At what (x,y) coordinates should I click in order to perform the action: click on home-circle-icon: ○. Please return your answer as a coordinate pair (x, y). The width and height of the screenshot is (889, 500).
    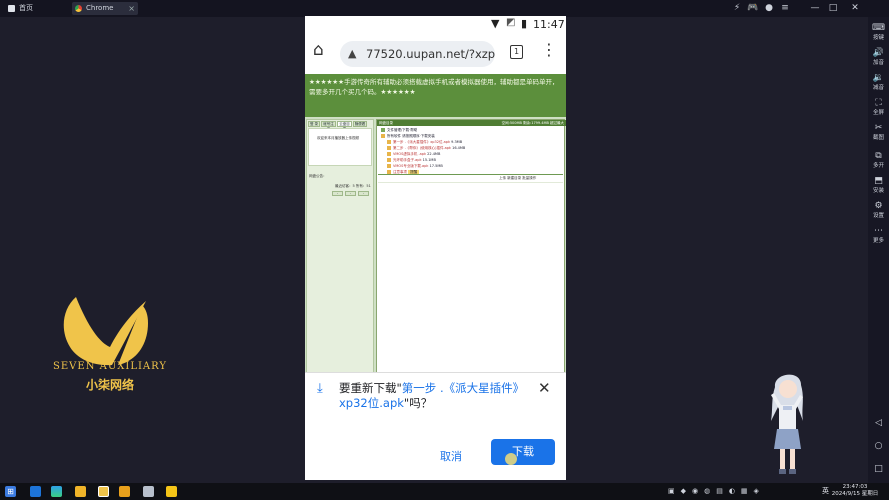
    Looking at the image, I should click on (878, 446).